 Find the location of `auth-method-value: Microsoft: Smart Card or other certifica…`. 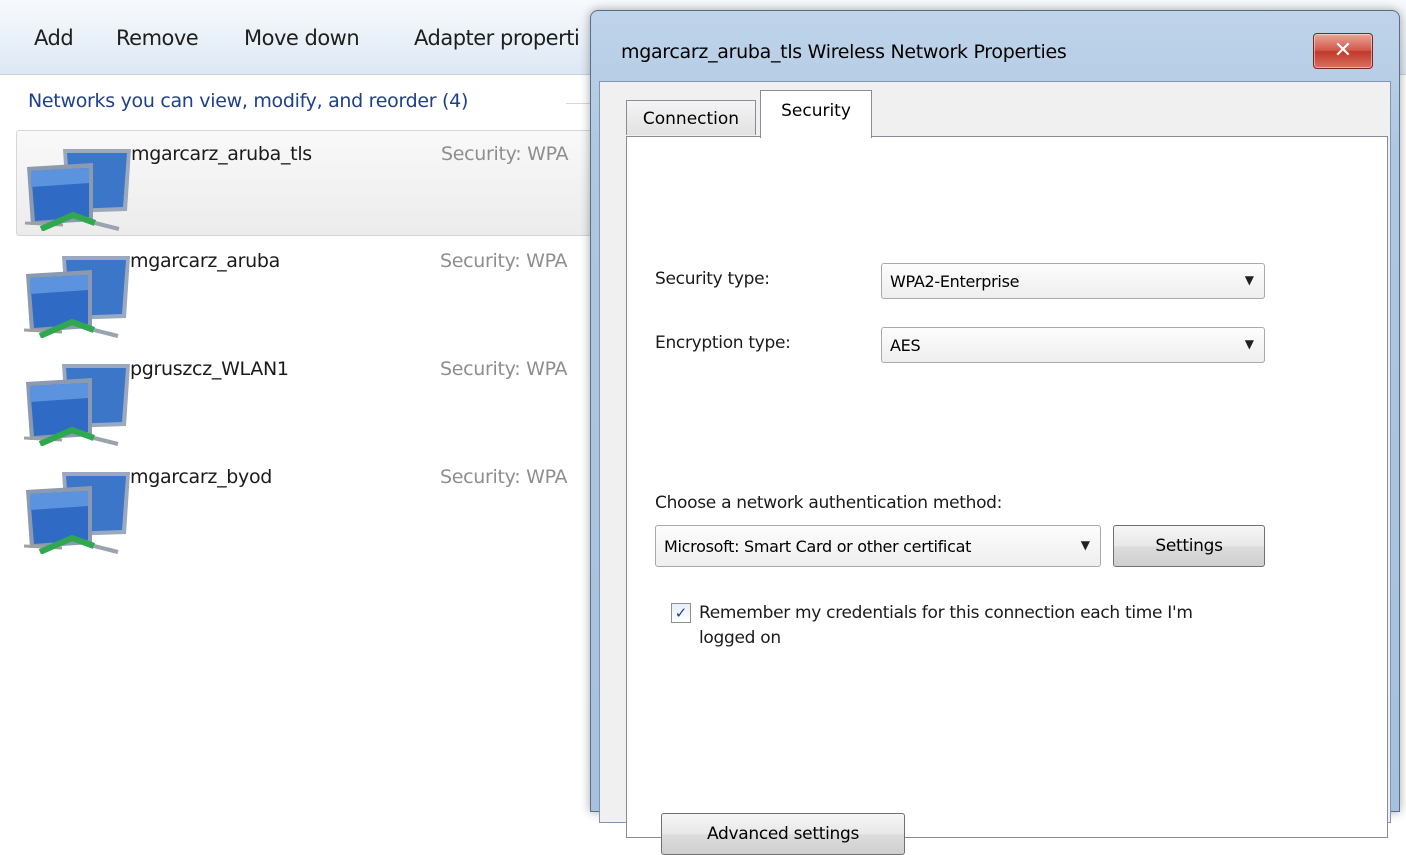

auth-method-value: Microsoft: Smart Card or other certifica… is located at coordinates (818, 546).